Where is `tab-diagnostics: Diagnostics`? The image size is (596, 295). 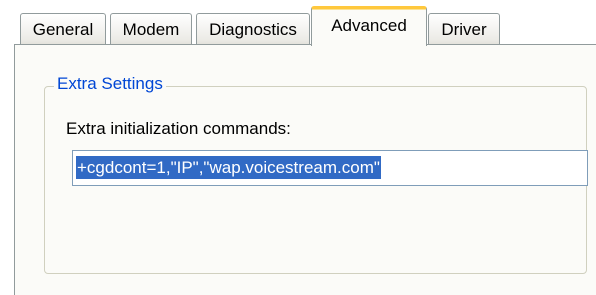
tab-diagnostics: Diagnostics is located at coordinates (253, 28).